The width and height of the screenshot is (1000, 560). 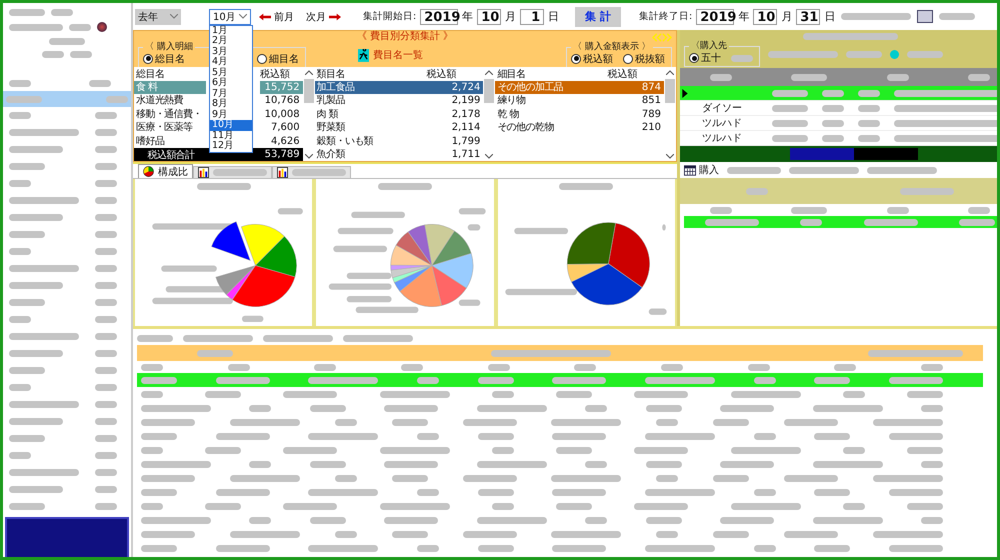 What do you see at coordinates (390, 55) in the screenshot?
I see `category-list-link: 費目名一覧` at bounding box center [390, 55].